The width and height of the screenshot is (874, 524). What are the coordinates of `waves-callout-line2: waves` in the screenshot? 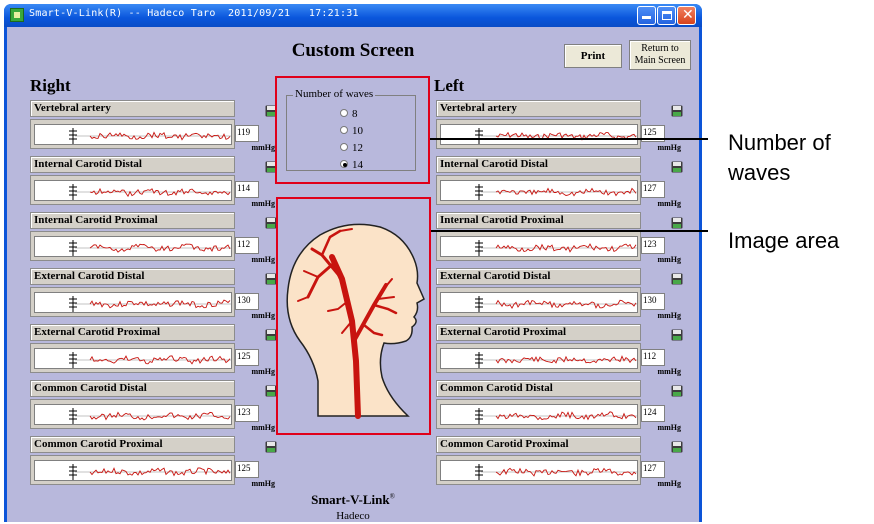 It's located at (759, 172).